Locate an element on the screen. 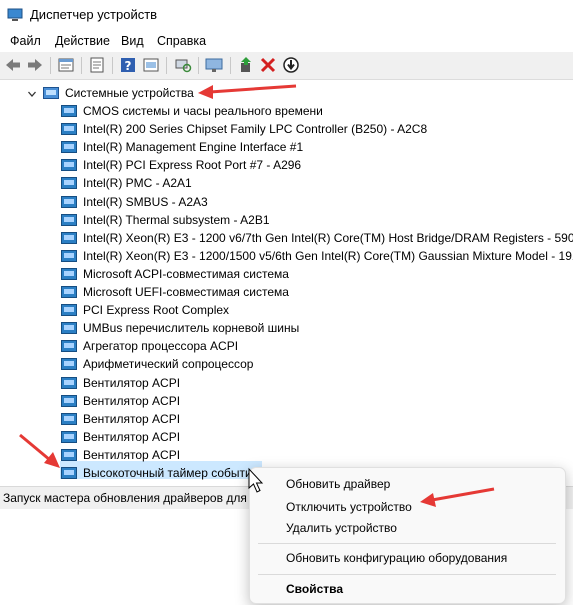 The height and width of the screenshot is (605, 573). title-bar: Диспетчер устройств is located at coordinates (286, 15).